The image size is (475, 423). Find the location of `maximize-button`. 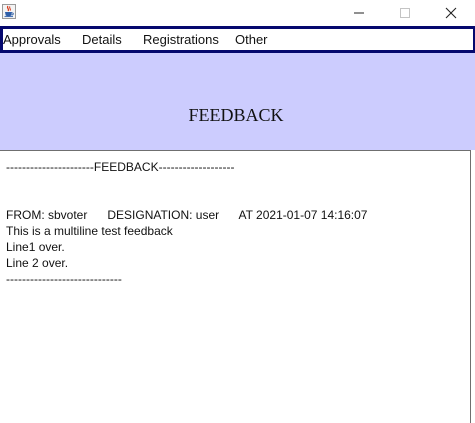

maximize-button is located at coordinates (405, 12).